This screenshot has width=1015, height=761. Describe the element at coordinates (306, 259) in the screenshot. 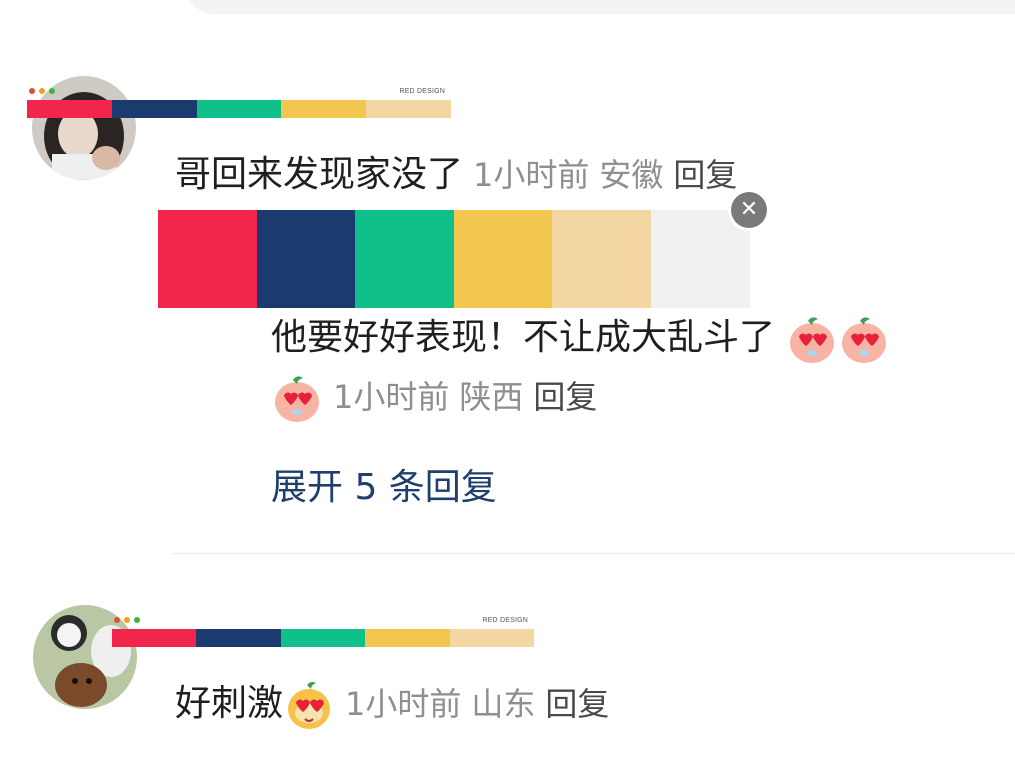

I see `big-swatch-navy` at that location.